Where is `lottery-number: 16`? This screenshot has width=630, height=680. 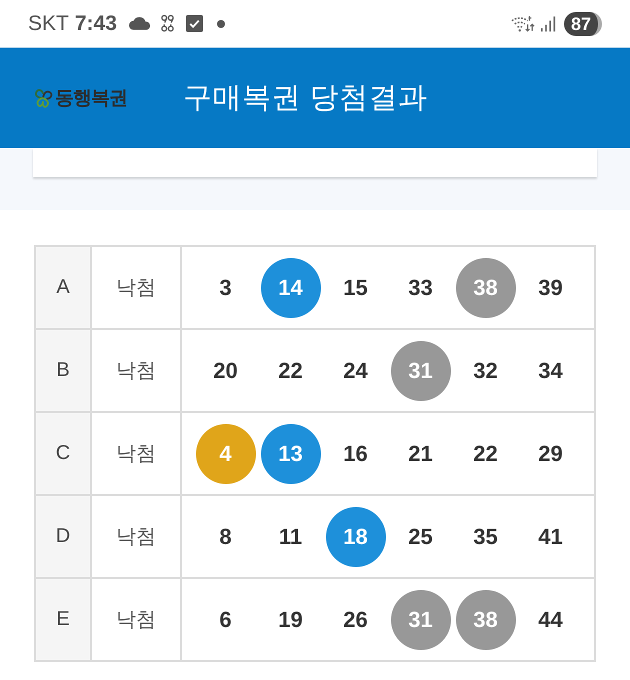
lottery-number: 16 is located at coordinates (355, 453).